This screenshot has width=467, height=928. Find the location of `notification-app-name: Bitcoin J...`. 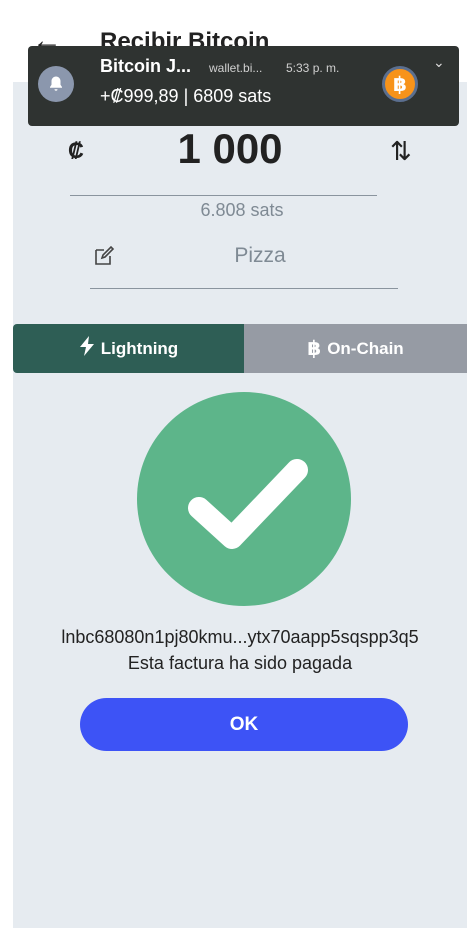

notification-app-name: Bitcoin J... is located at coordinates (146, 66).